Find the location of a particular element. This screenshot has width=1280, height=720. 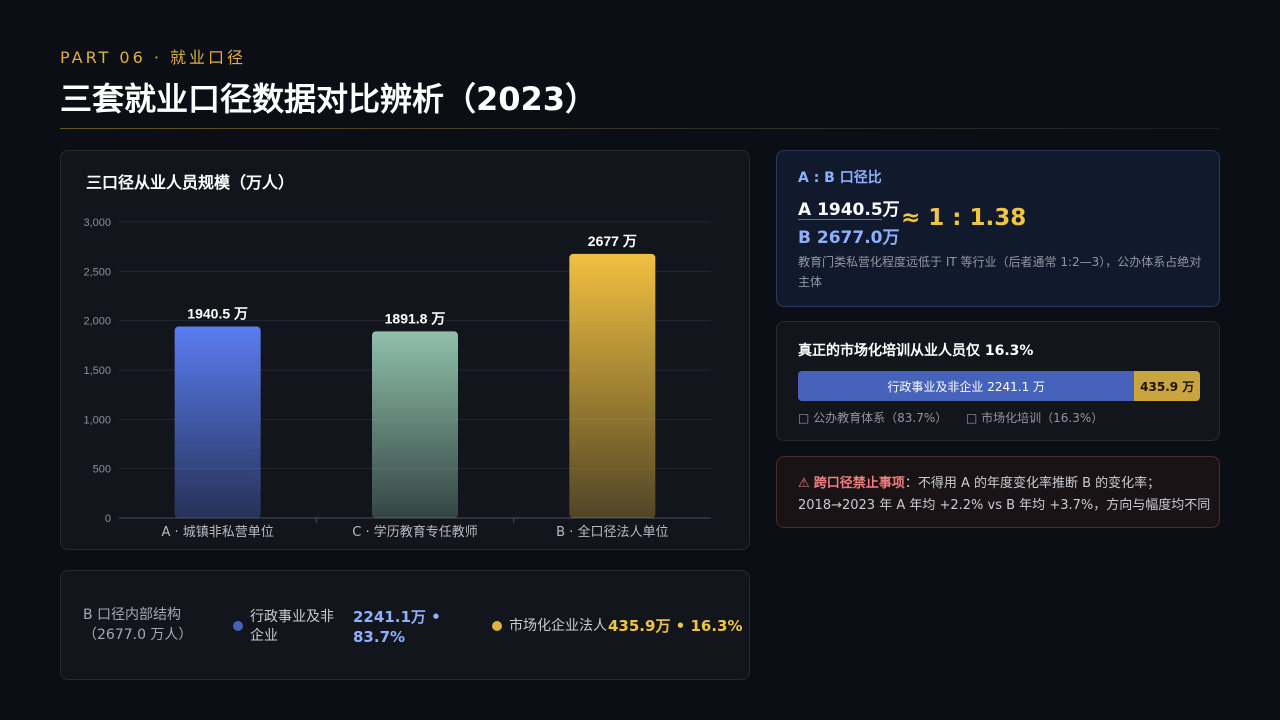

stacked-bar-segment-market: 435.9 万 is located at coordinates (1167, 386).